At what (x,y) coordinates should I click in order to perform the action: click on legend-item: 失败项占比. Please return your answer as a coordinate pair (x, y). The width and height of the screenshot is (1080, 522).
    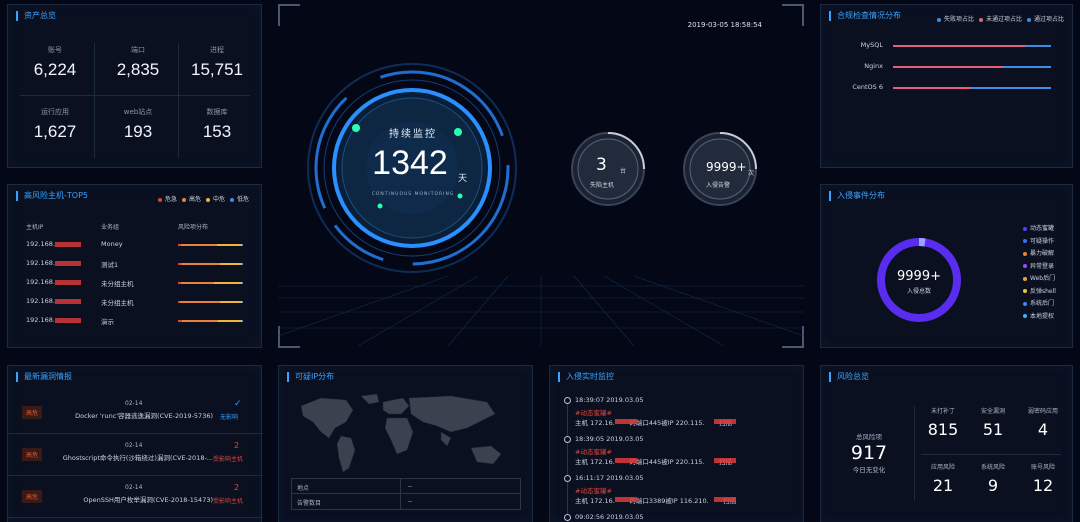
    Looking at the image, I should click on (955, 19).